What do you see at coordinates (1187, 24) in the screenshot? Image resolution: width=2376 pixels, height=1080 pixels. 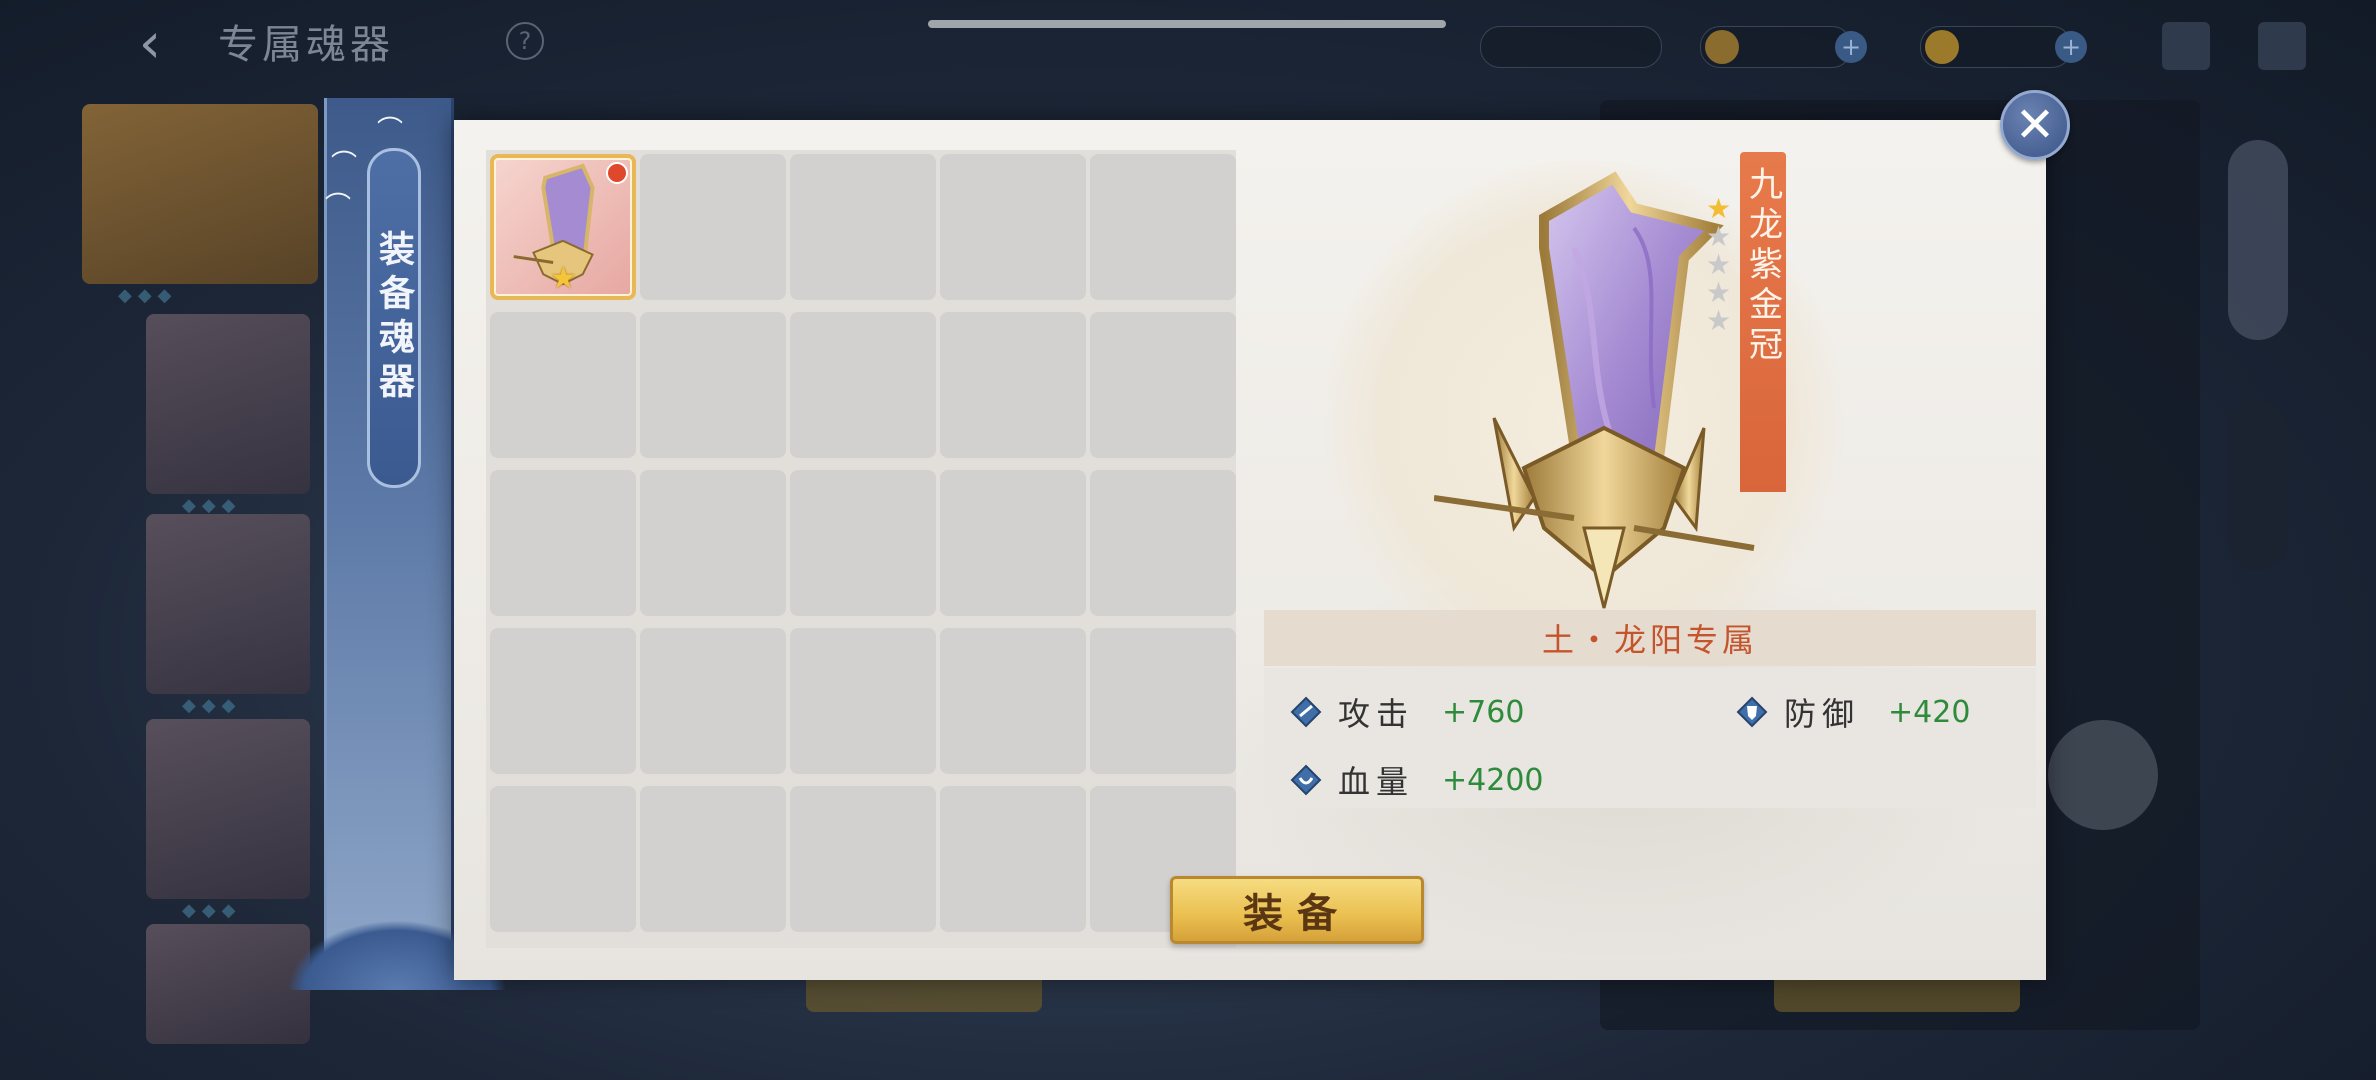 I see `home-indicator` at bounding box center [1187, 24].